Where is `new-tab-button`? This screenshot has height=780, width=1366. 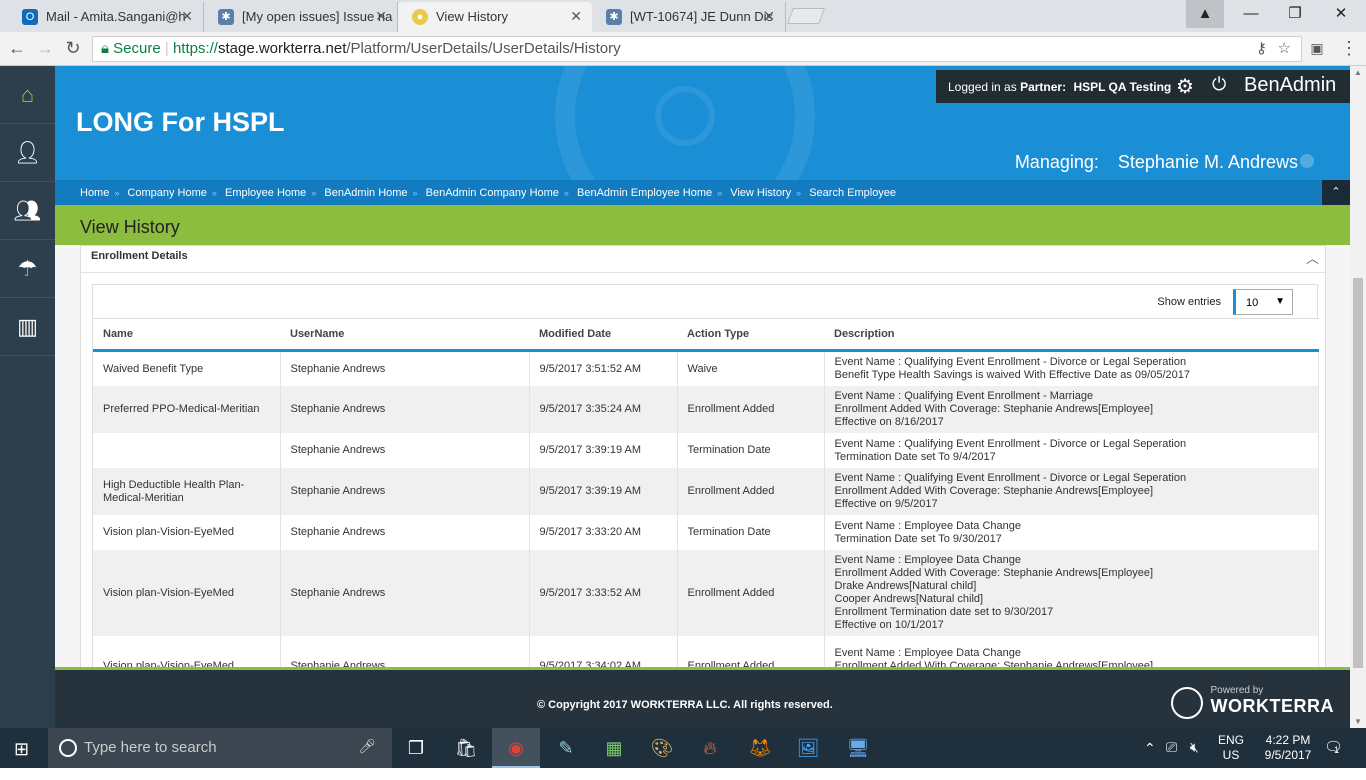 new-tab-button is located at coordinates (806, 16).